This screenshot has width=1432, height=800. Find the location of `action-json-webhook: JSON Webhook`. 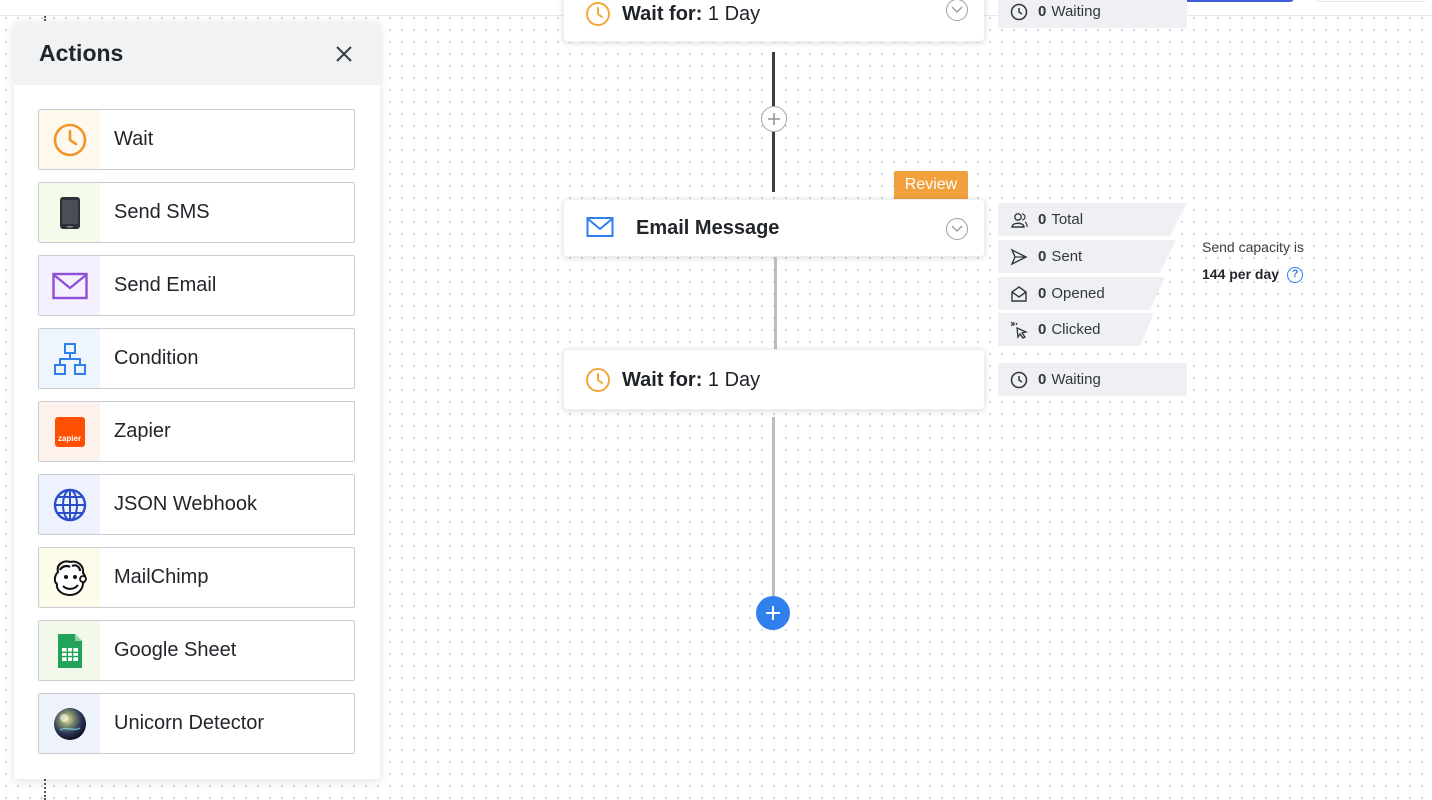

action-json-webhook: JSON Webhook is located at coordinates (196, 504).